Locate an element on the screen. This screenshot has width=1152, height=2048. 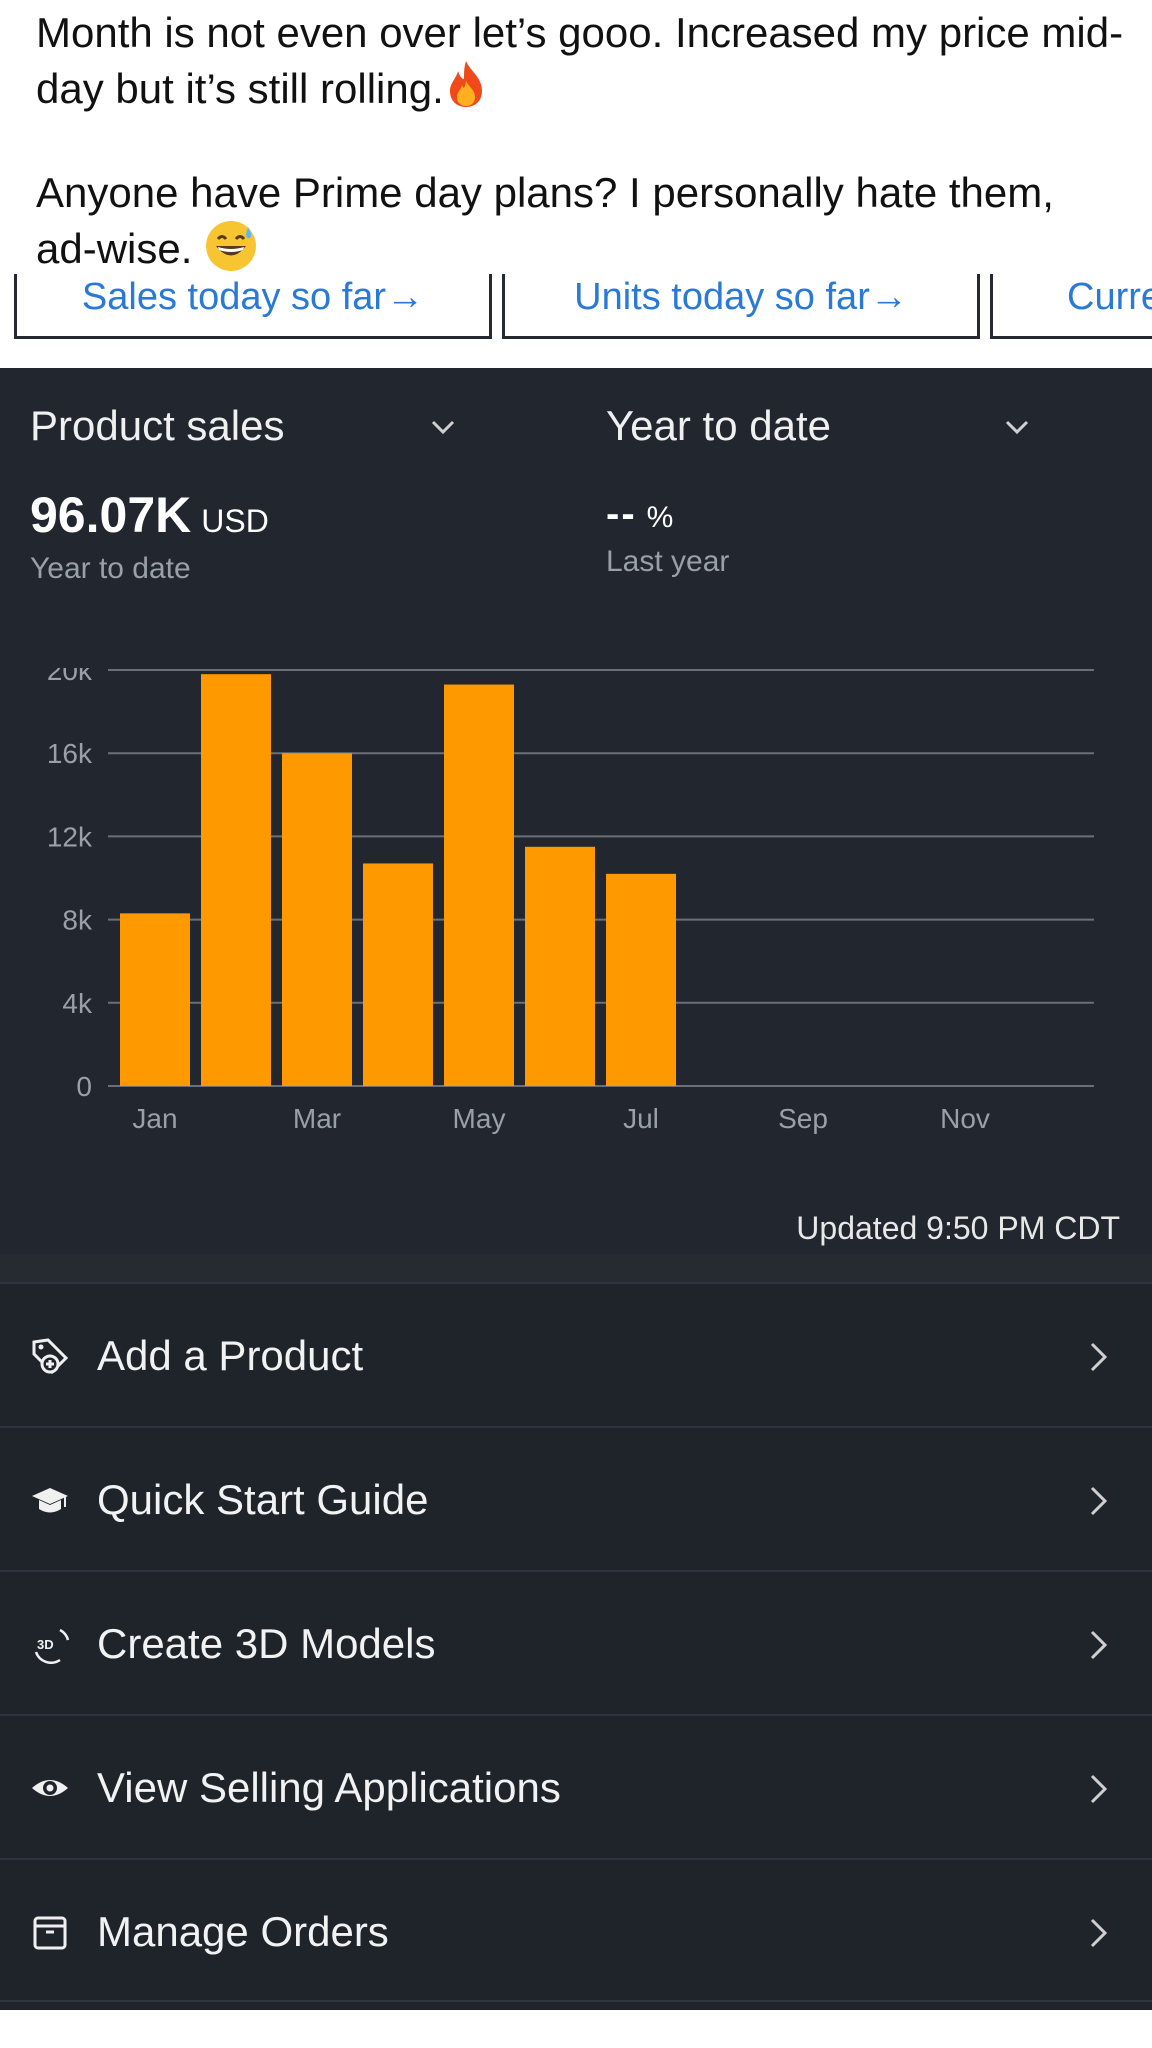
menu-label: Create 3D Models is located at coordinates (266, 1643).